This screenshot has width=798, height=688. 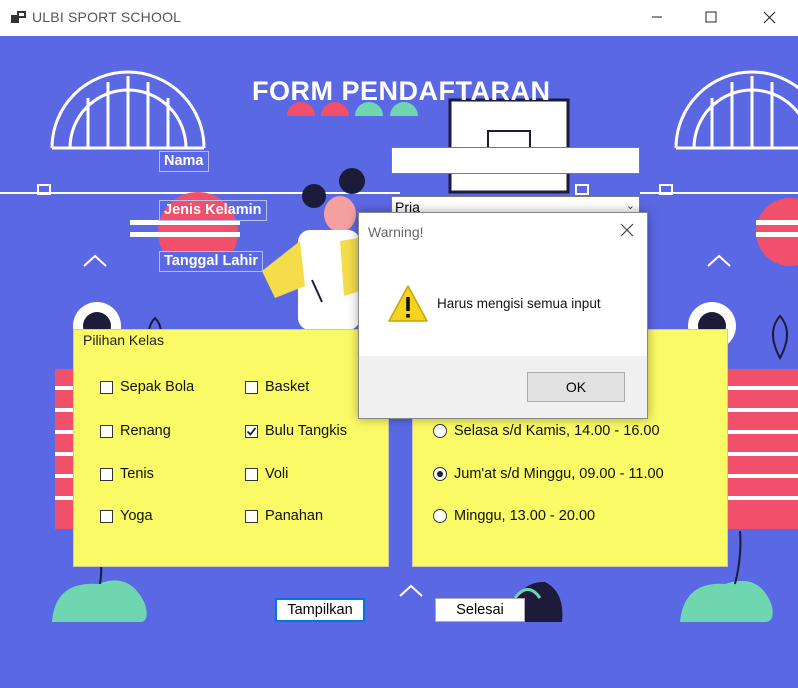 What do you see at coordinates (559, 474) in the screenshot?
I see `radio-label: Jum'at s/d Minggu, 09.00 - 11.00` at bounding box center [559, 474].